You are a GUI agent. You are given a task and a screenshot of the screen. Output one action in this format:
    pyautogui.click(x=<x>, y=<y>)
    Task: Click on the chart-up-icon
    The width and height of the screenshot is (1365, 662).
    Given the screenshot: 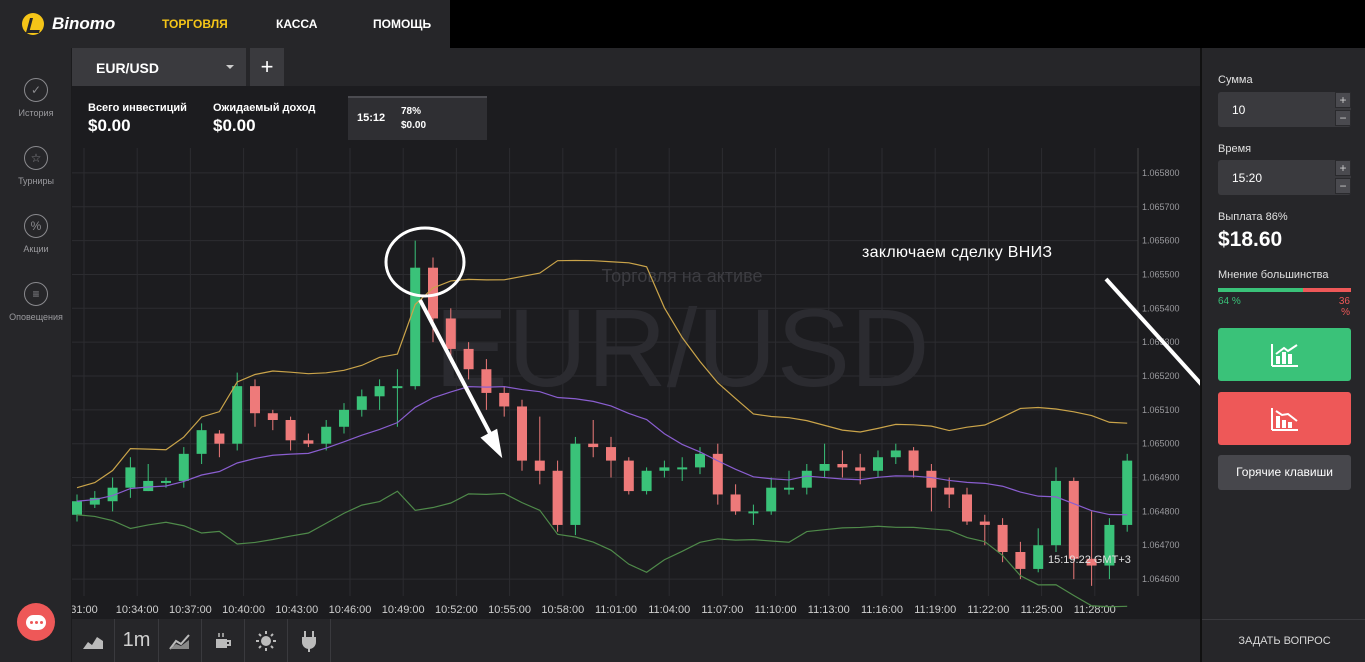 What is the action you would take?
    pyautogui.click(x=1284, y=355)
    